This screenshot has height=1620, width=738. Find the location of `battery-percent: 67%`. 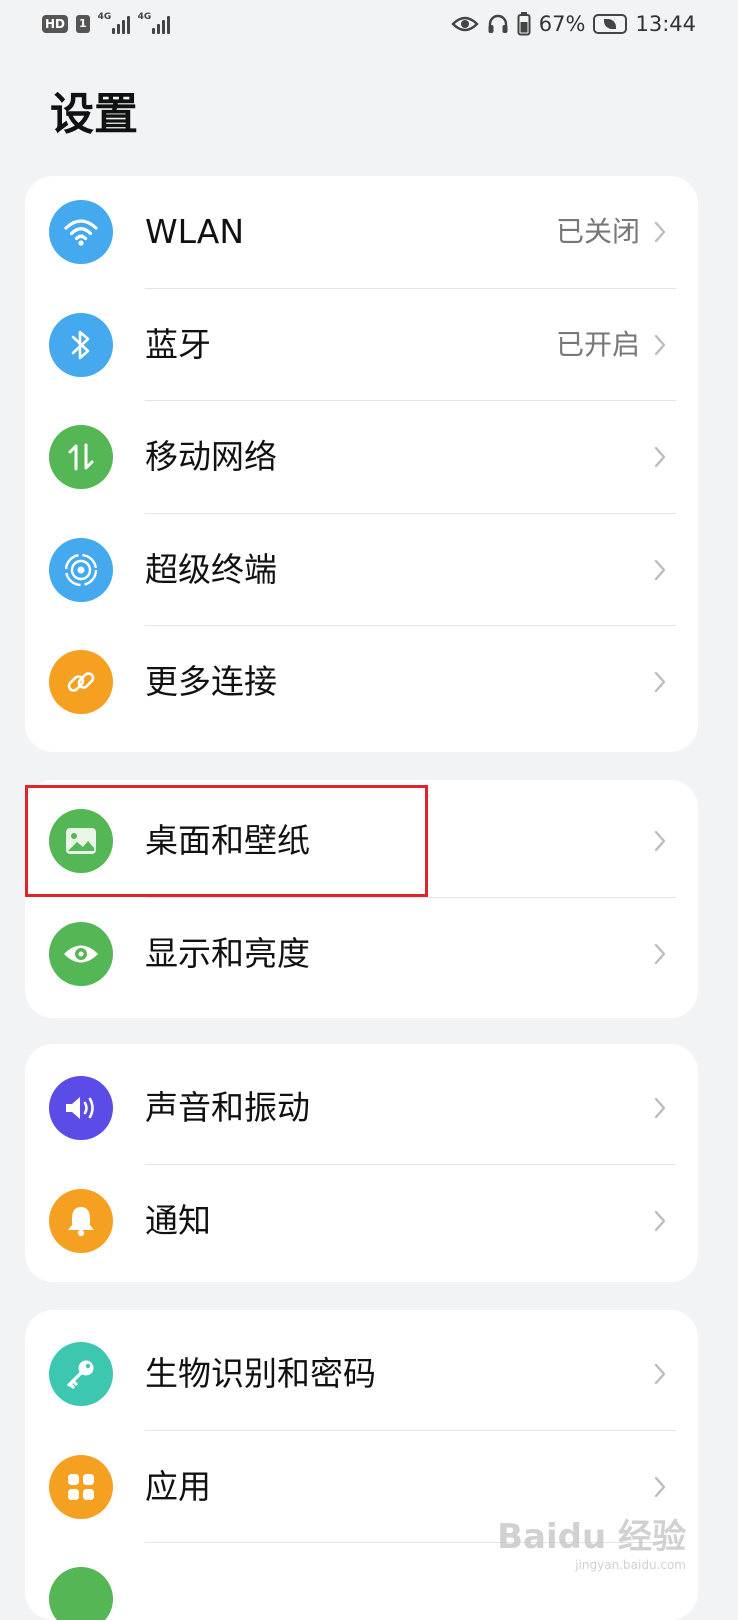

battery-percent: 67% is located at coordinates (562, 24).